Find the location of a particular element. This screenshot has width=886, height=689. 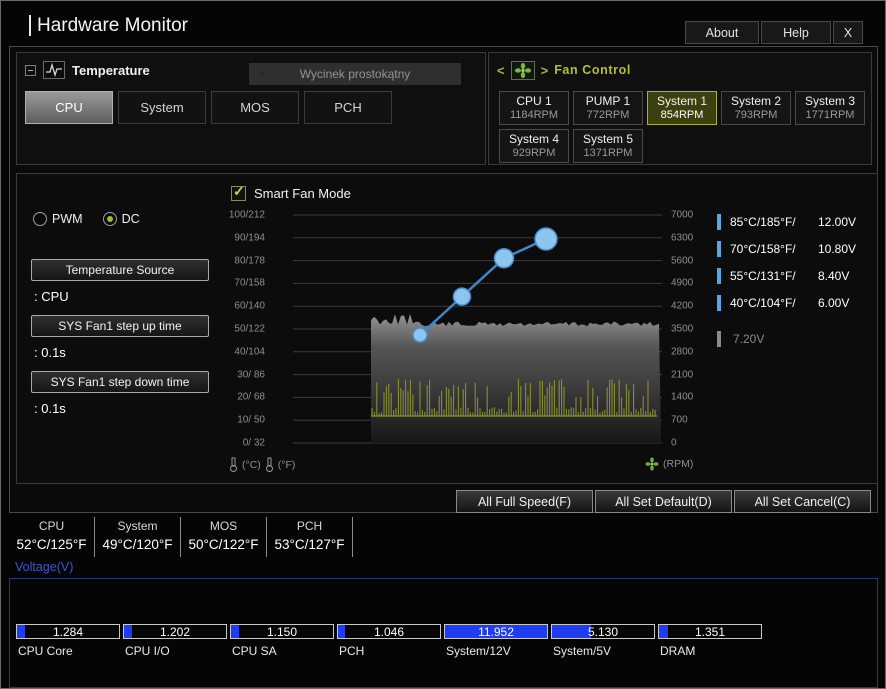

mode-radios: PWM DC is located at coordinates (86, 219).